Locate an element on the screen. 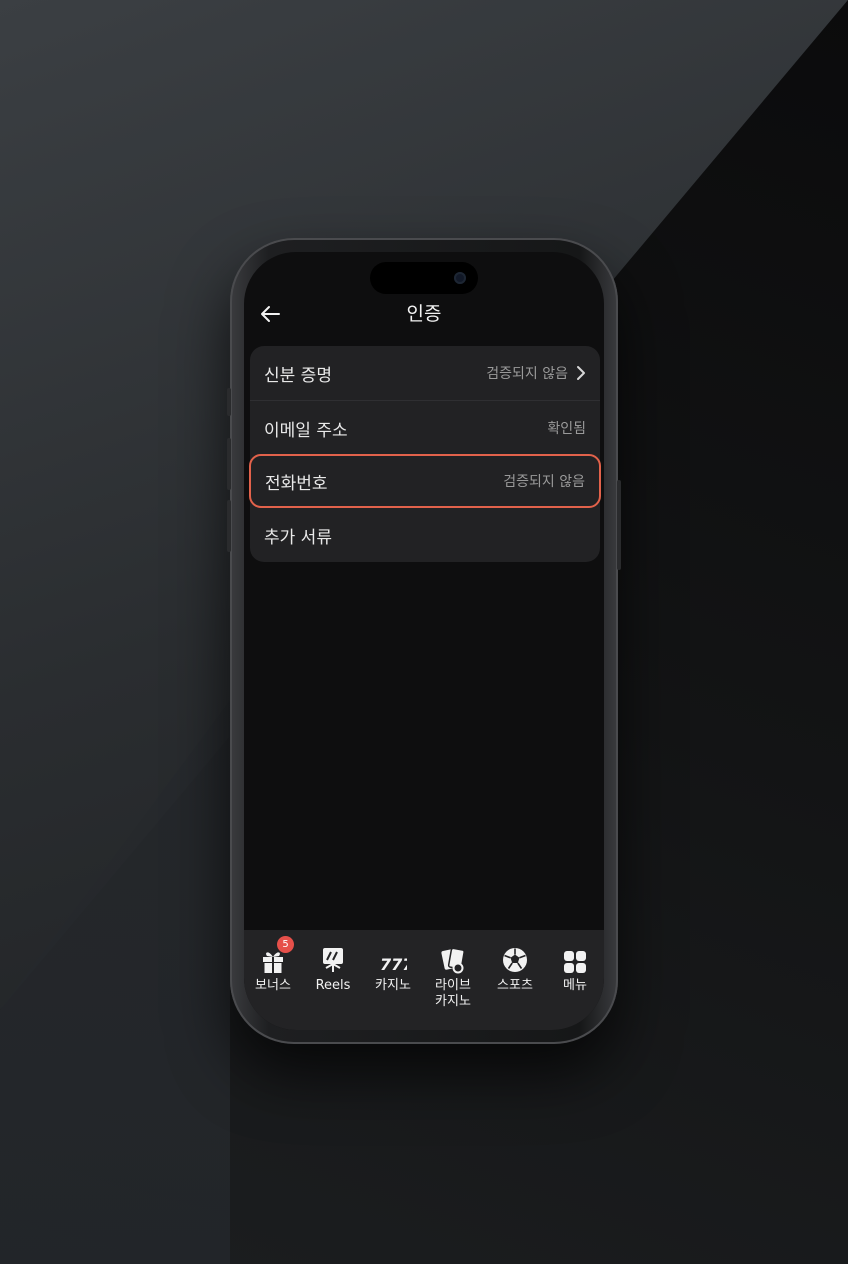  tab-casino: 777 카지노 is located at coordinates (393, 968).